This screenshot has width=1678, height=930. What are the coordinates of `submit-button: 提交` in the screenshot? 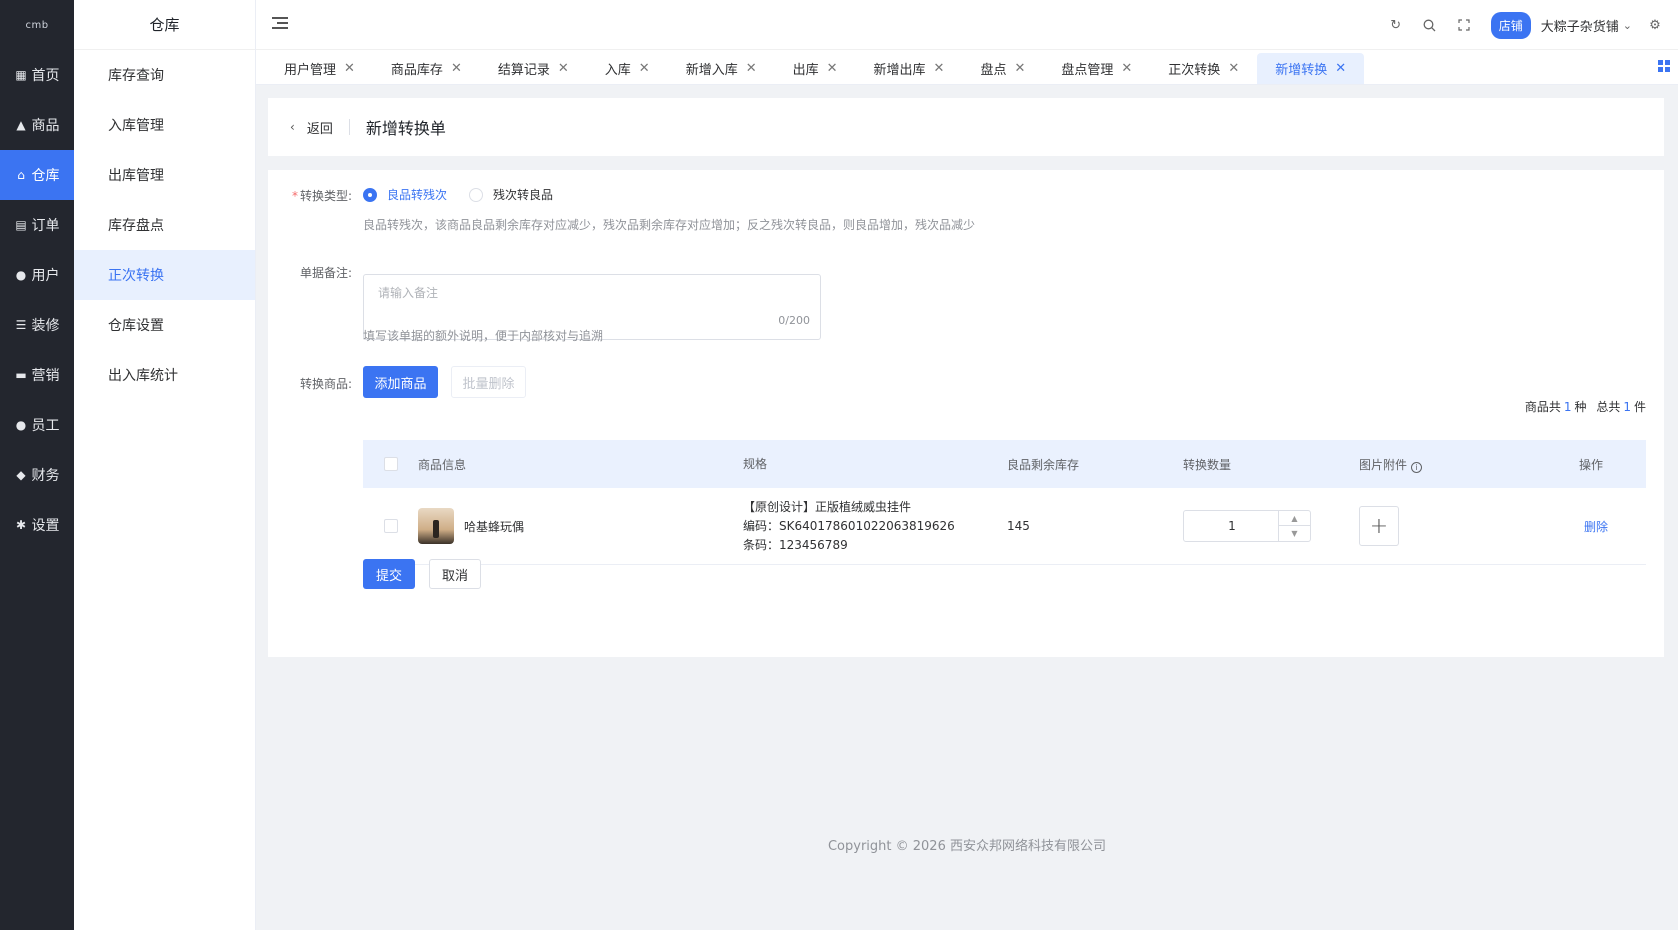 It's located at (389, 574).